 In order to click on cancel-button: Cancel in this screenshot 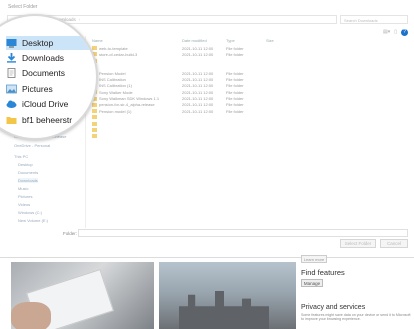, I will do `click(394, 243)`.